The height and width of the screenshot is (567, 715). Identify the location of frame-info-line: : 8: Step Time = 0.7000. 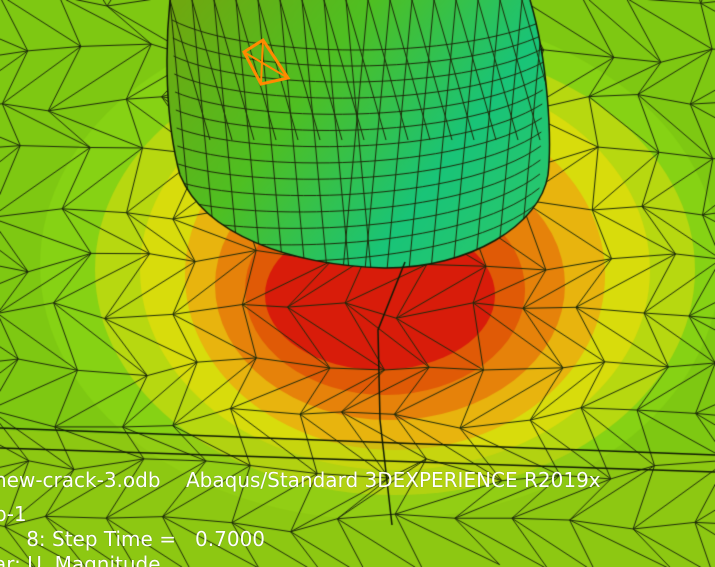
(132, 539).